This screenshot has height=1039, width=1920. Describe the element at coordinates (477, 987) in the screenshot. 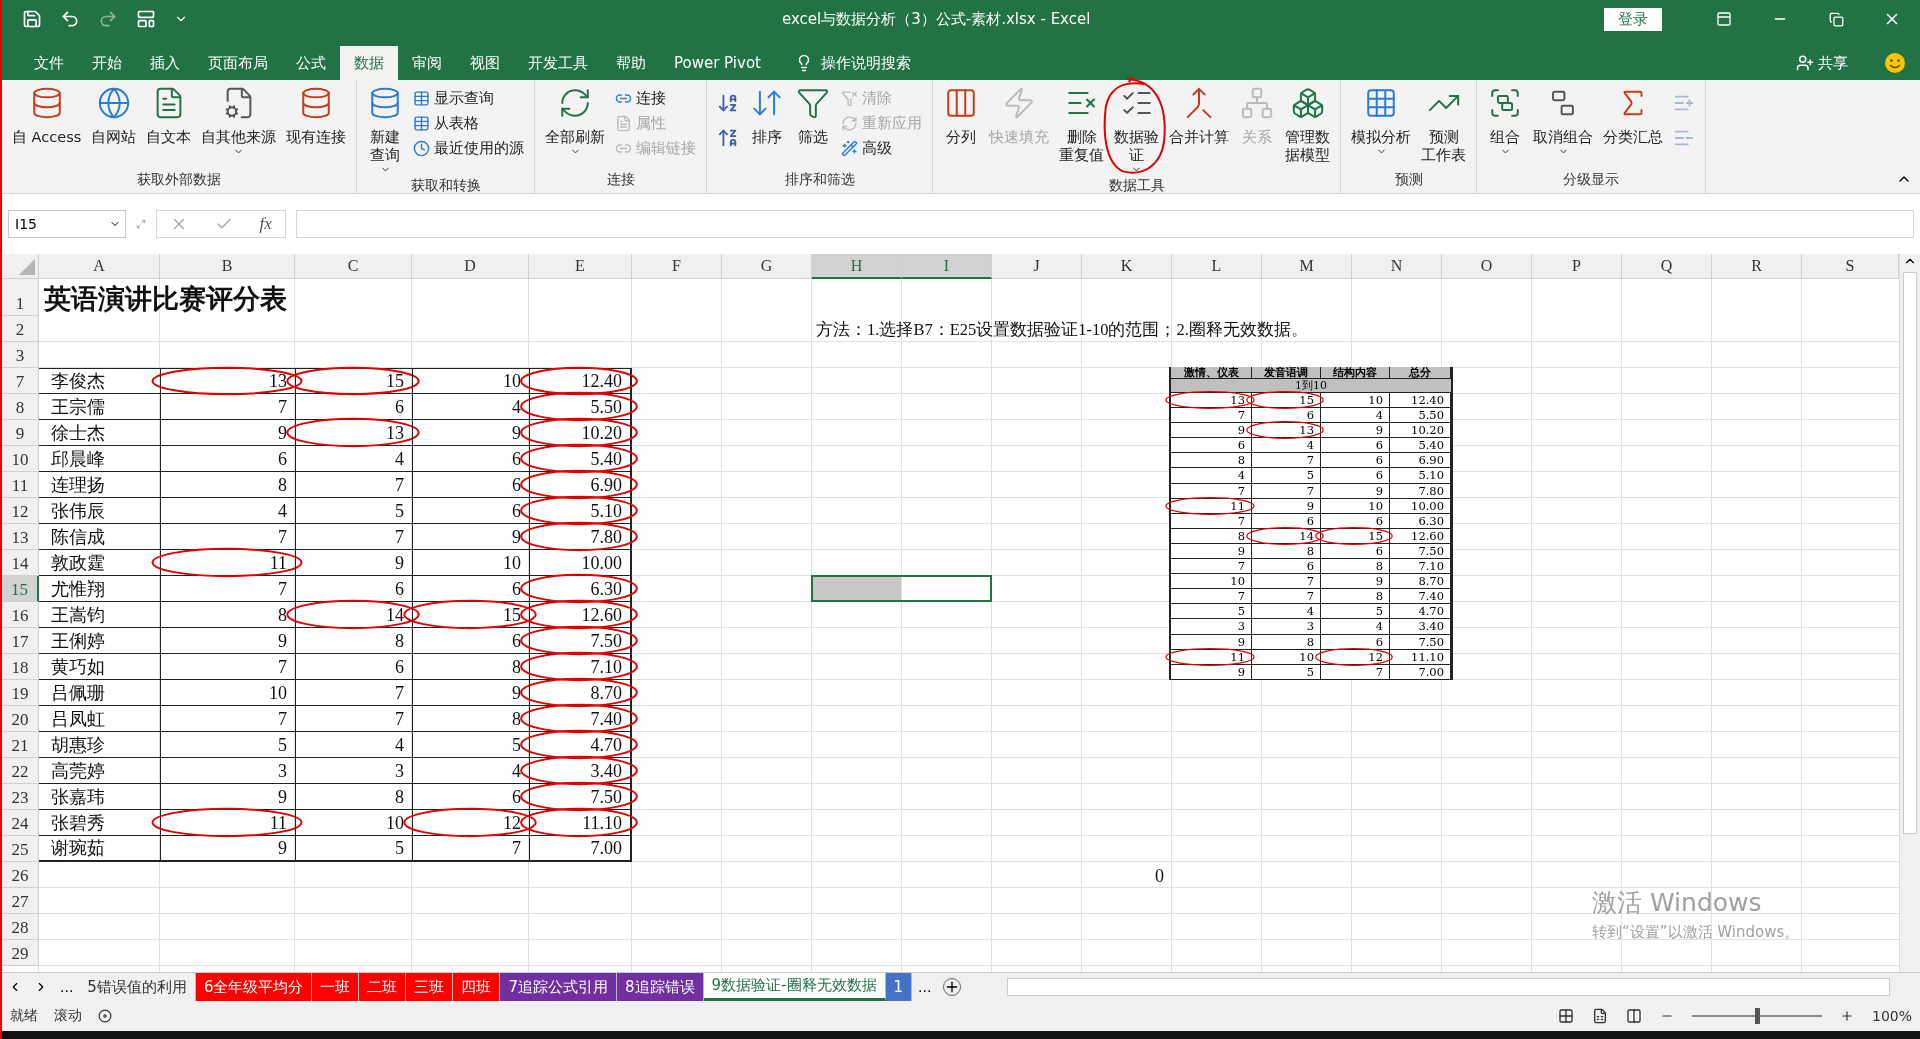

I see `sheet-tab: 四班` at that location.